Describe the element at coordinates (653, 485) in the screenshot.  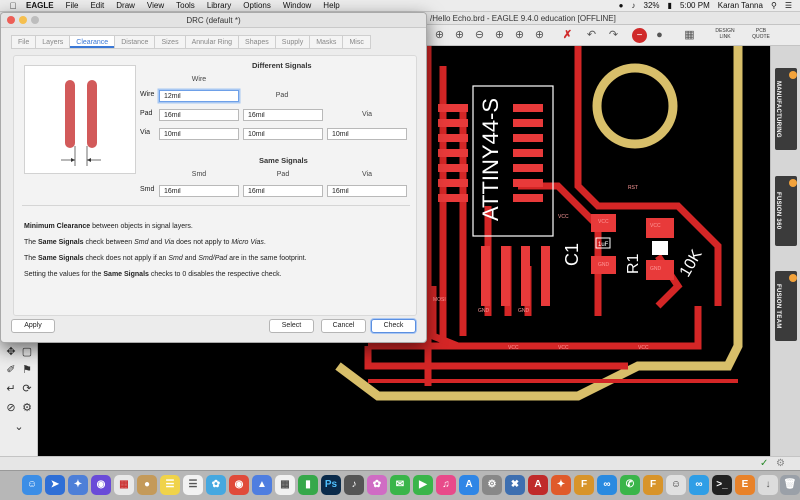
I see `fusion-icon: F` at that location.